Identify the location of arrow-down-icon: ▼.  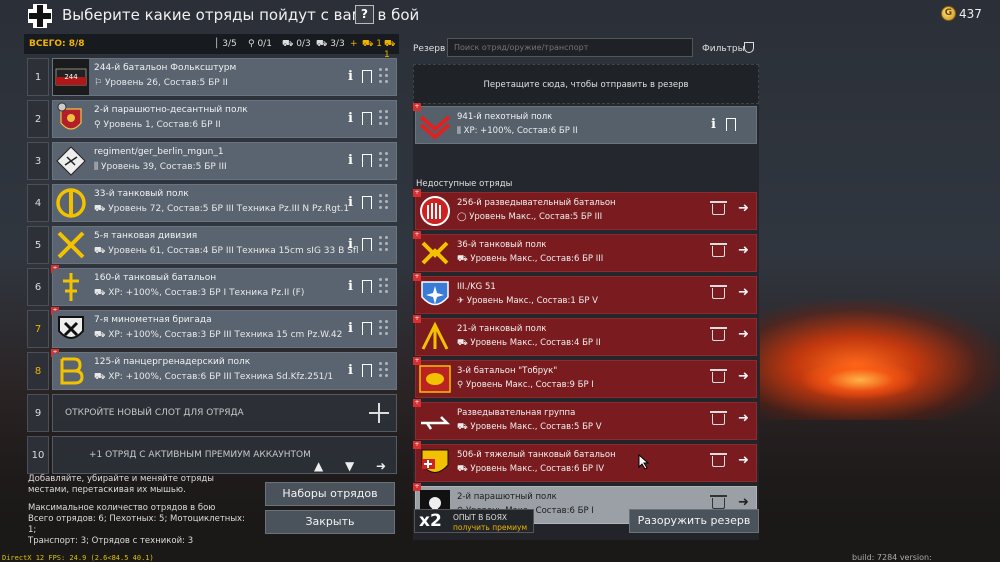
(349, 466).